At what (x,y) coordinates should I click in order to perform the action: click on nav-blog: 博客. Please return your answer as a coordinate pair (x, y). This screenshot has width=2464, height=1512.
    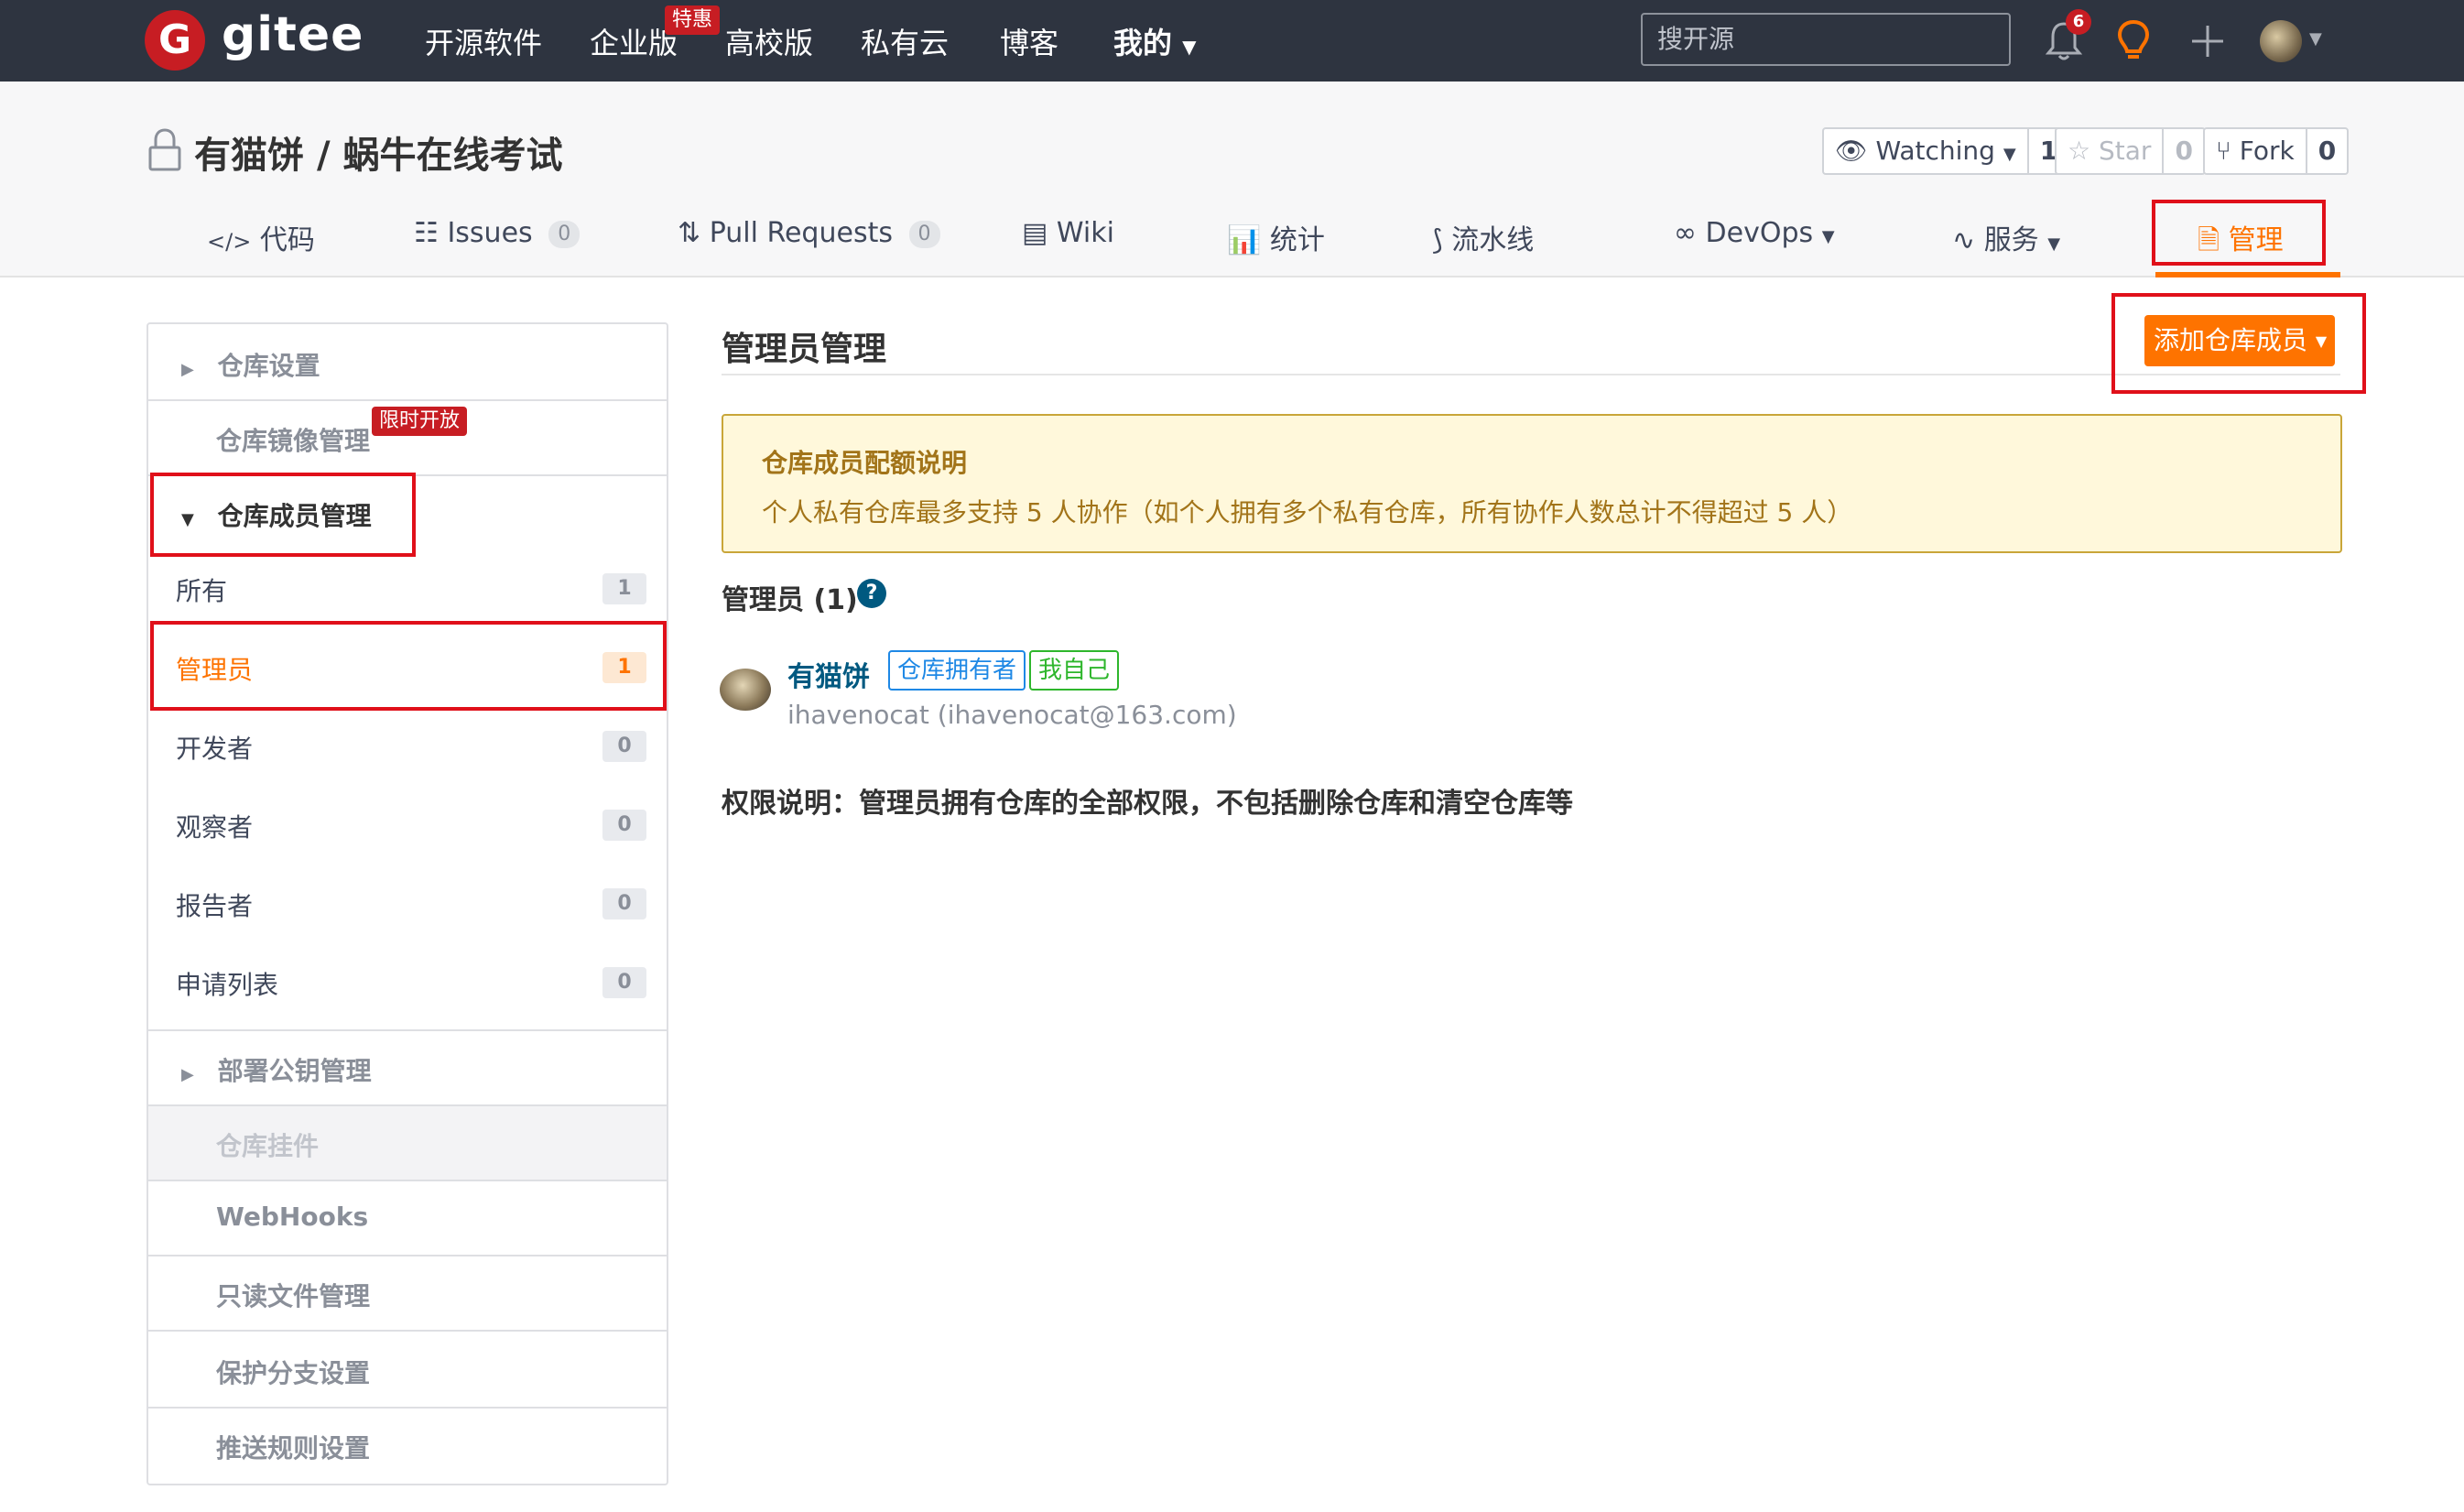
    Looking at the image, I should click on (1029, 41).